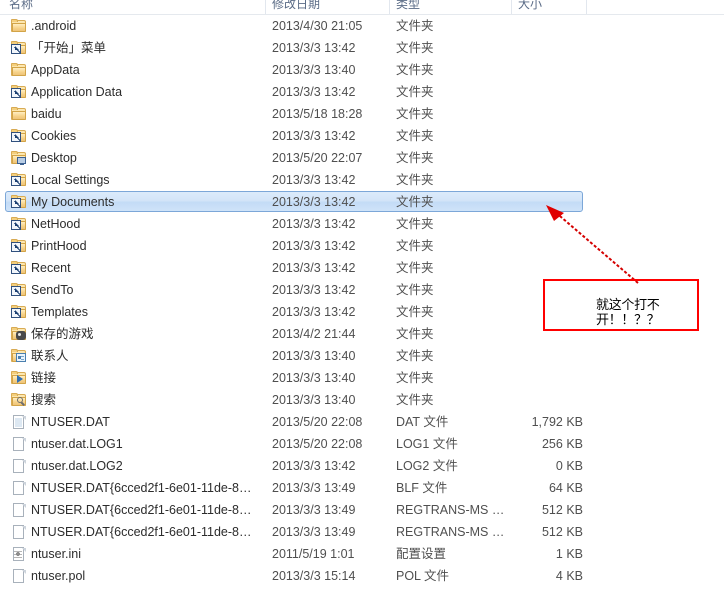  I want to click on table-row: Cookies 2013/3/3 13:42 文件夹, so click(362, 136).